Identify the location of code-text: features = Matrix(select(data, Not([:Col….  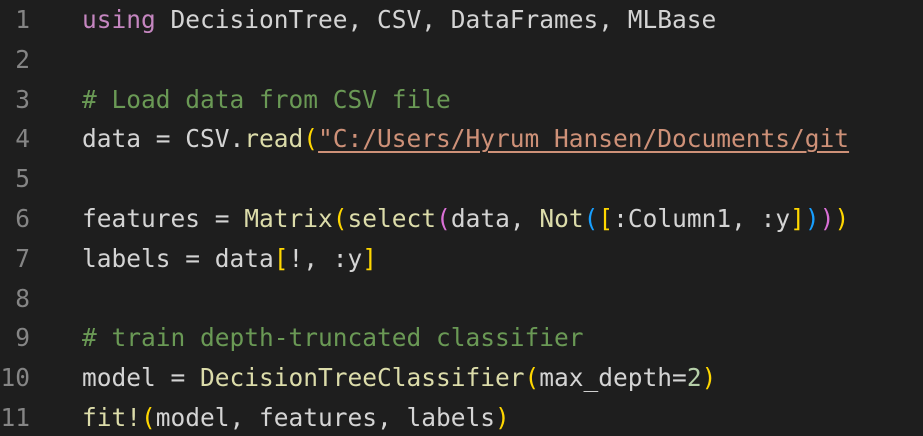
(465, 219).